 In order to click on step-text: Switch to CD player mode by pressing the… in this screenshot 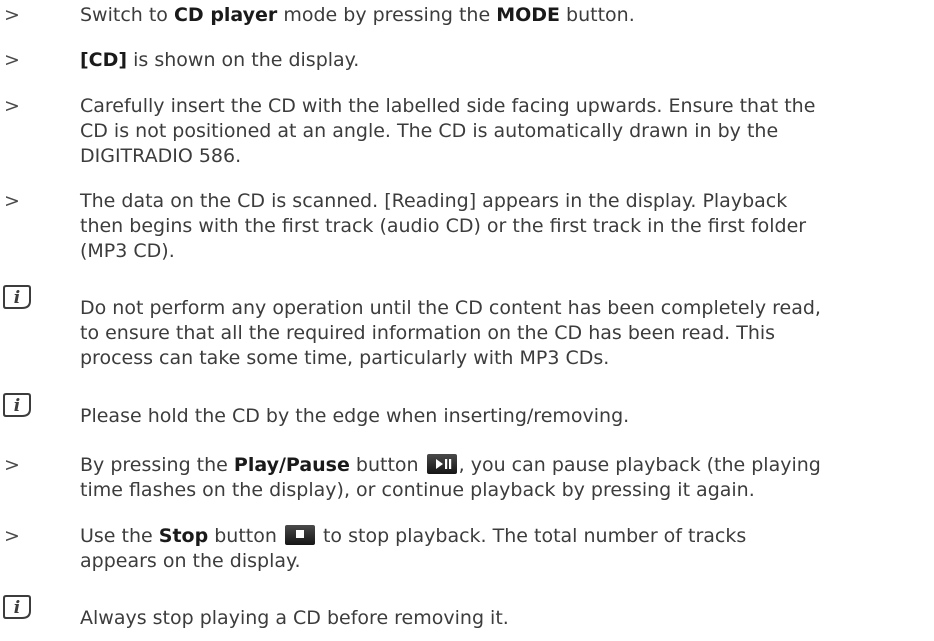, I will do `click(357, 15)`.